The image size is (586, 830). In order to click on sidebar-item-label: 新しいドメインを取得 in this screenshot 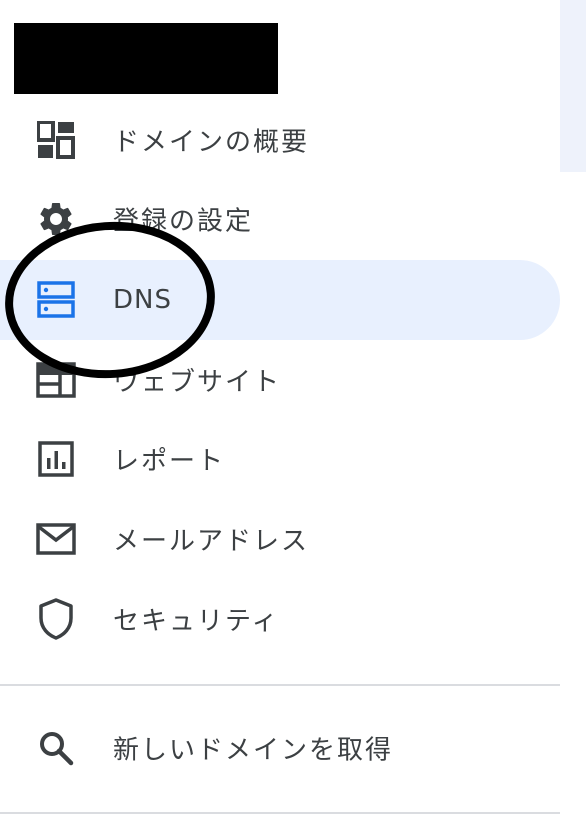, I will do `click(253, 750)`.